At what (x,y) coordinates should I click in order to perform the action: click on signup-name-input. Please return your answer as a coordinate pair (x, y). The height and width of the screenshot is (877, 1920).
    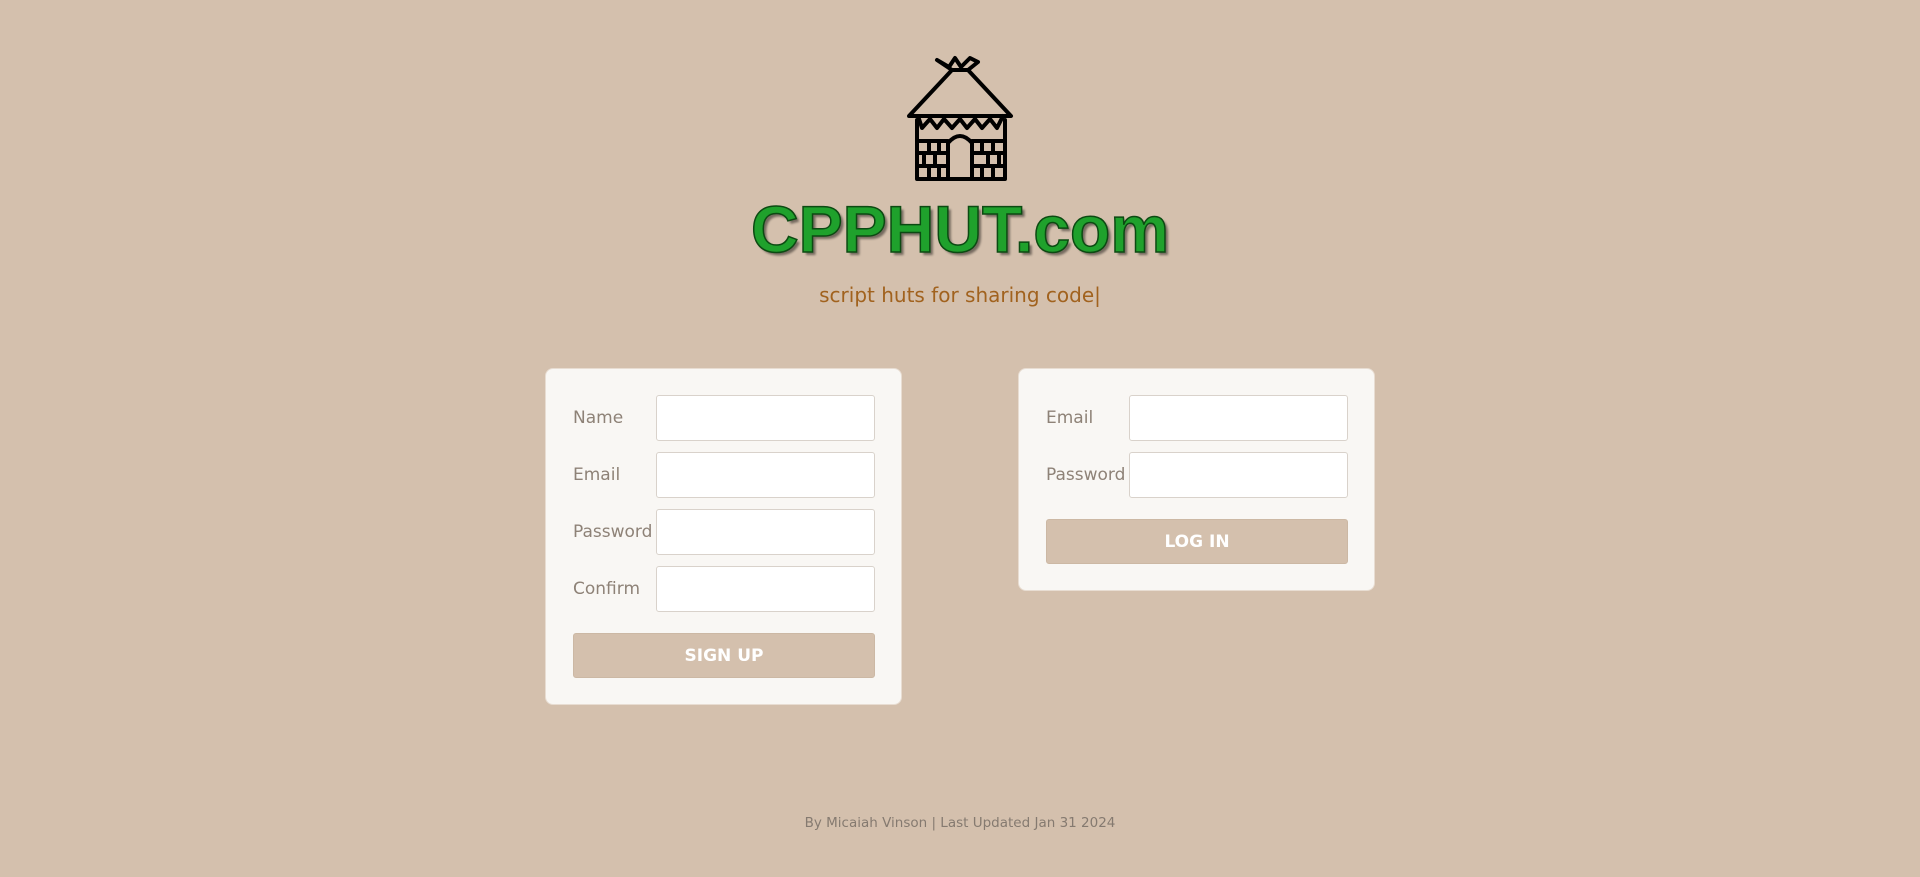
    Looking at the image, I should click on (765, 418).